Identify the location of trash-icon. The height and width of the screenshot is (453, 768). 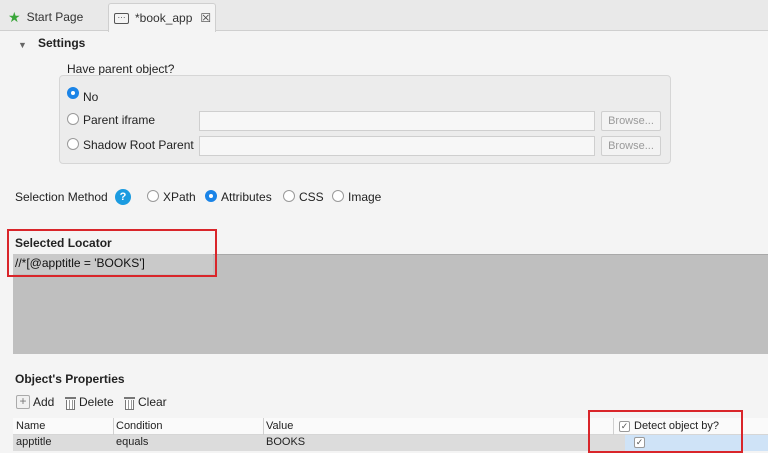
(70, 402).